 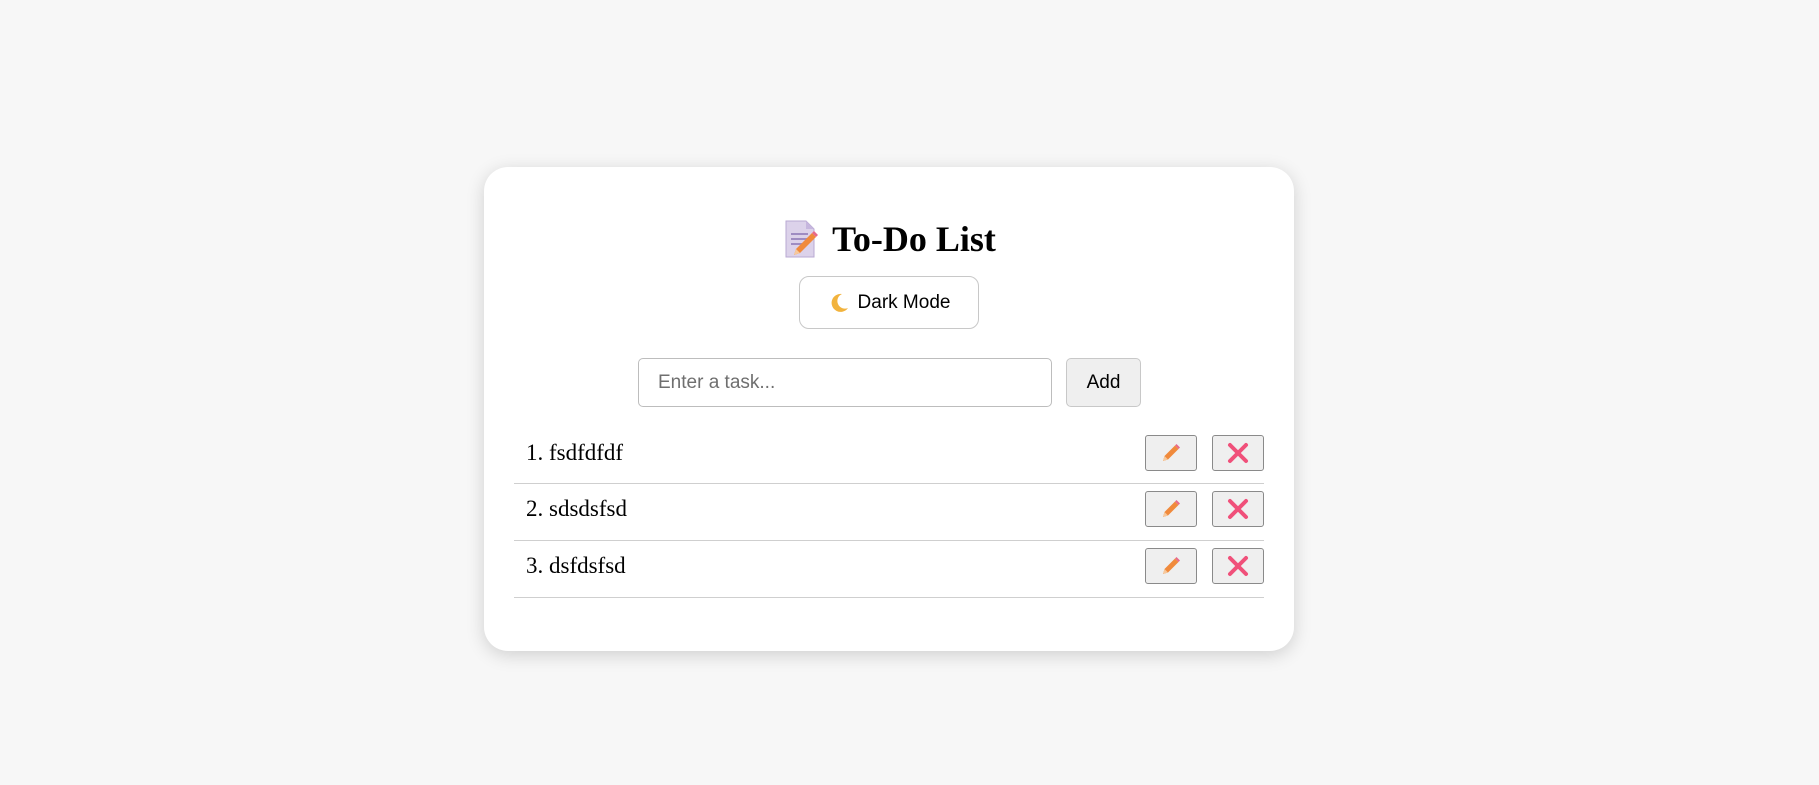 I want to click on task-text: 1. fsdfdfdf, so click(x=575, y=452).